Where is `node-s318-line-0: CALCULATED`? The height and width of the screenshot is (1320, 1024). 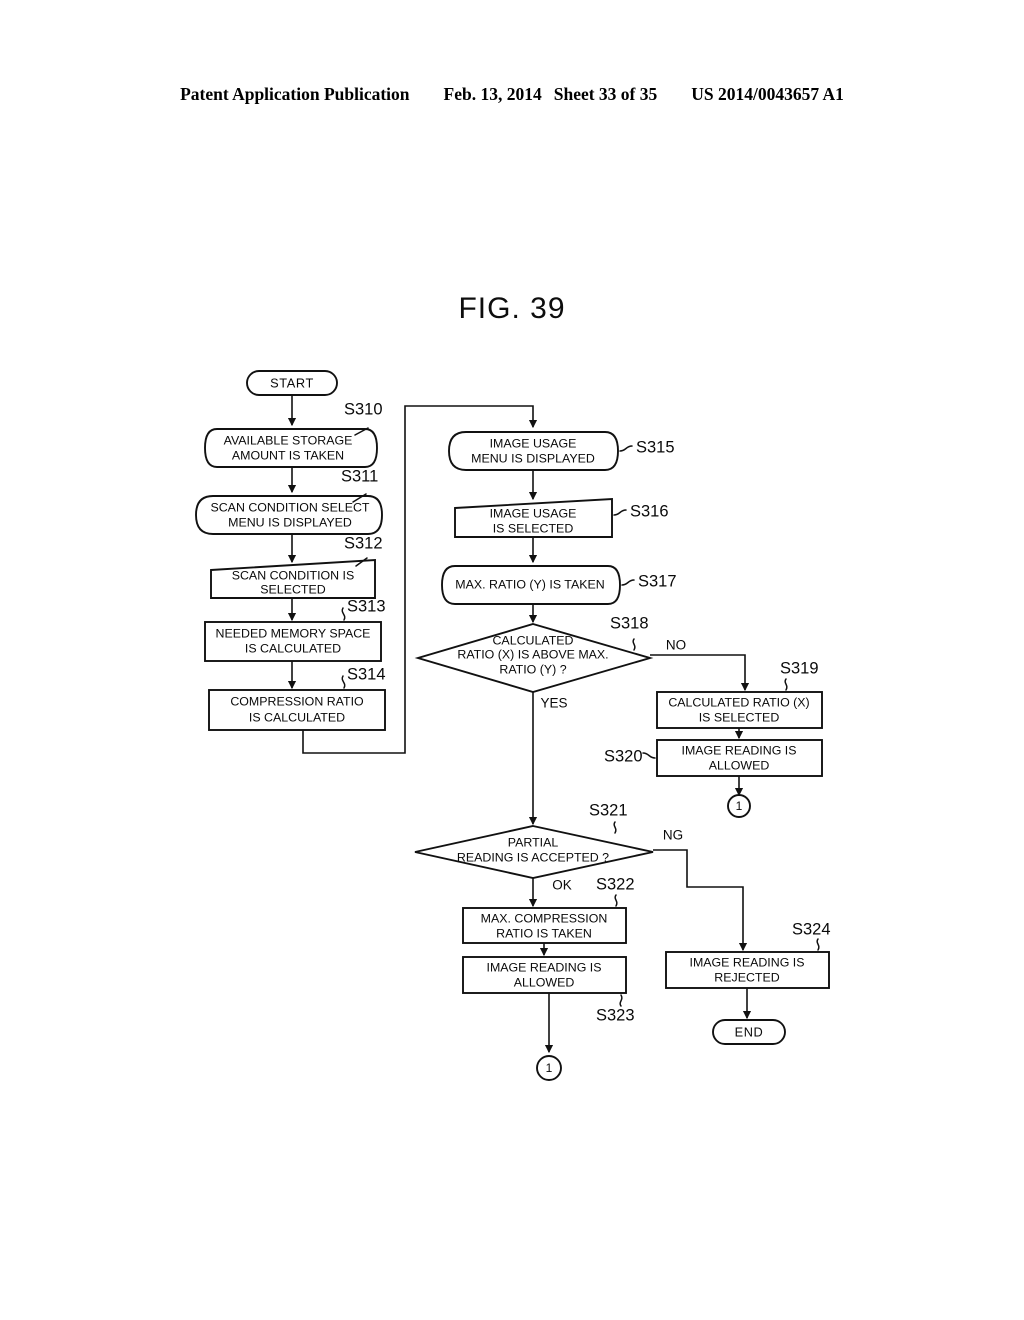
node-s318-line-0: CALCULATED is located at coordinates (532, 640).